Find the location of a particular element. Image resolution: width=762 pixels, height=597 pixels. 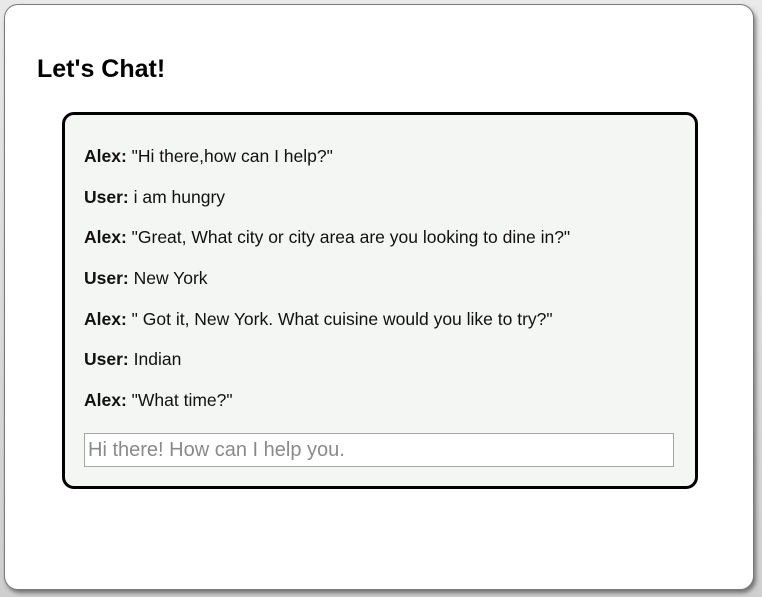

message-text: "What time?" is located at coordinates (182, 400).